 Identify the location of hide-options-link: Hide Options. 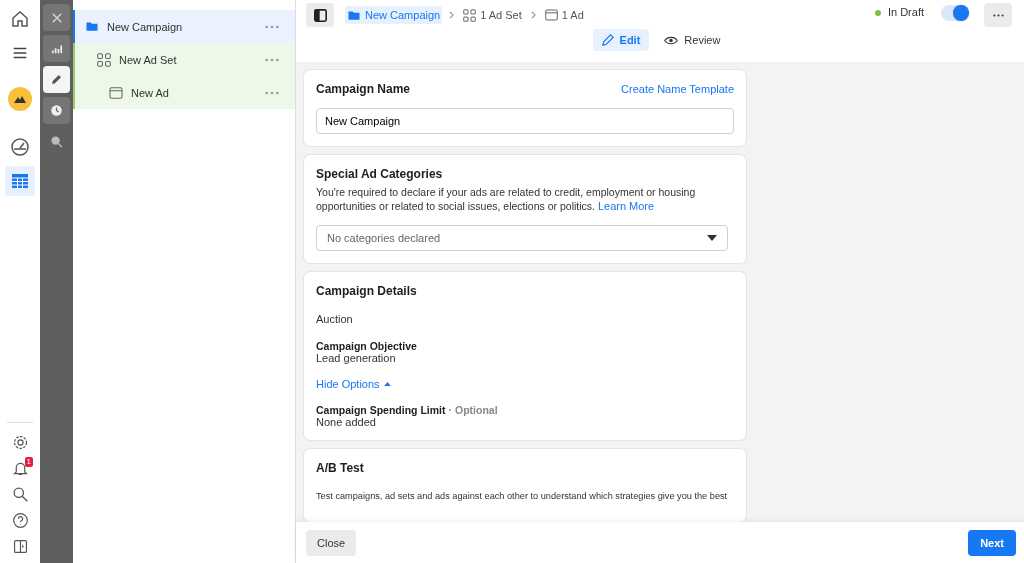
(348, 384).